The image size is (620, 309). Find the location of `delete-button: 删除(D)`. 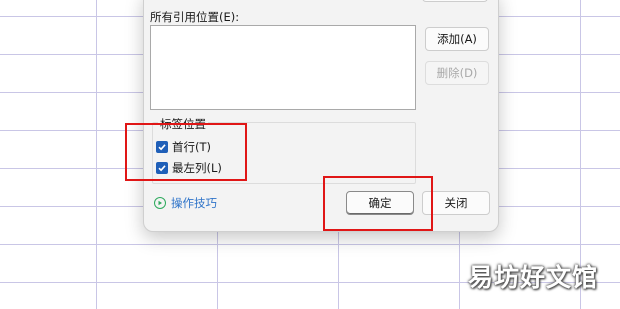

delete-button: 删除(D) is located at coordinates (457, 73).